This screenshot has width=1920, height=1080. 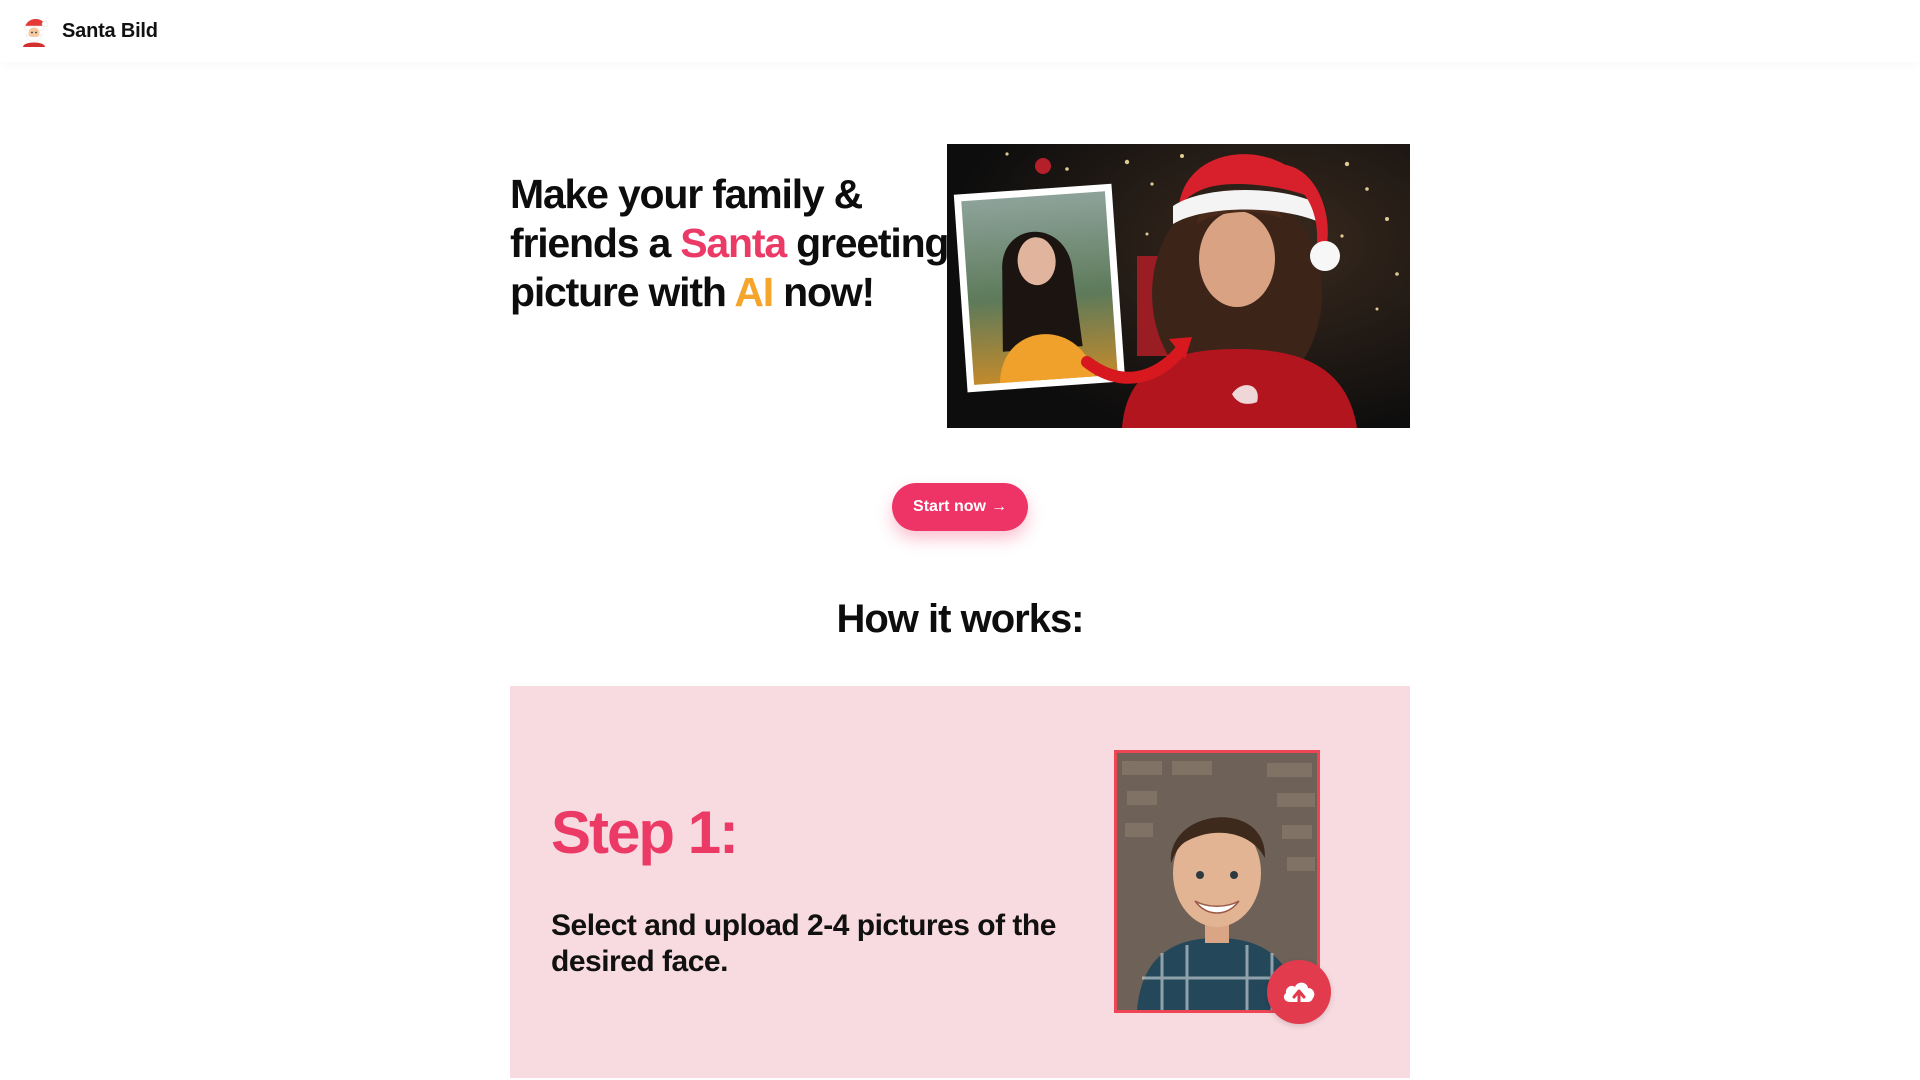 I want to click on step-1-label: Step 1:, so click(x=645, y=832).